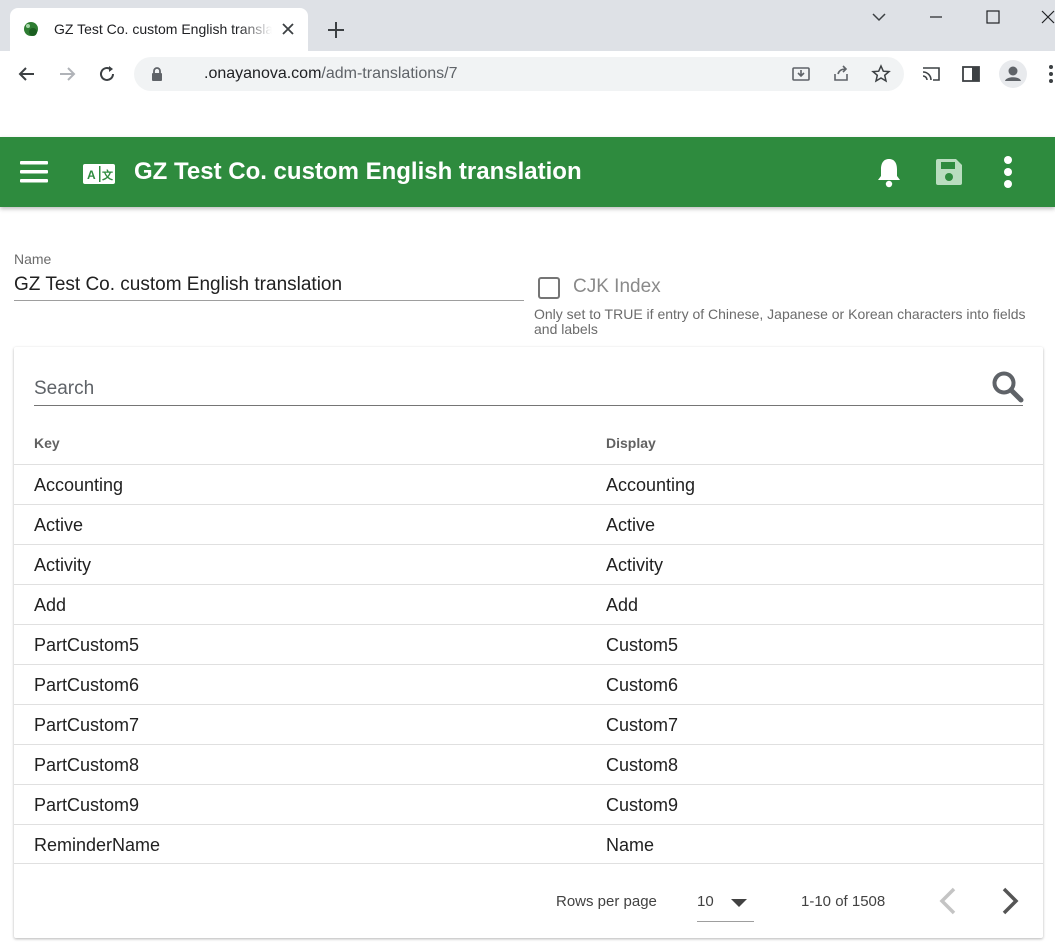 The width and height of the screenshot is (1055, 948). What do you see at coordinates (157, 74) in the screenshot?
I see `lock-icon` at bounding box center [157, 74].